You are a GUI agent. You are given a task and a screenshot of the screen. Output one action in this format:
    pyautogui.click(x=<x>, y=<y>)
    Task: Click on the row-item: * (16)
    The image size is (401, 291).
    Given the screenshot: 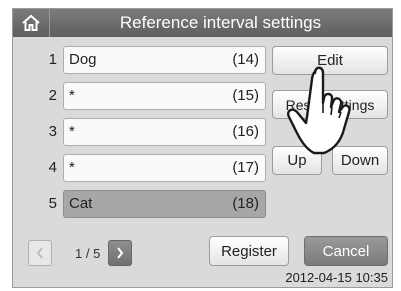 What is the action you would take?
    pyautogui.click(x=164, y=132)
    